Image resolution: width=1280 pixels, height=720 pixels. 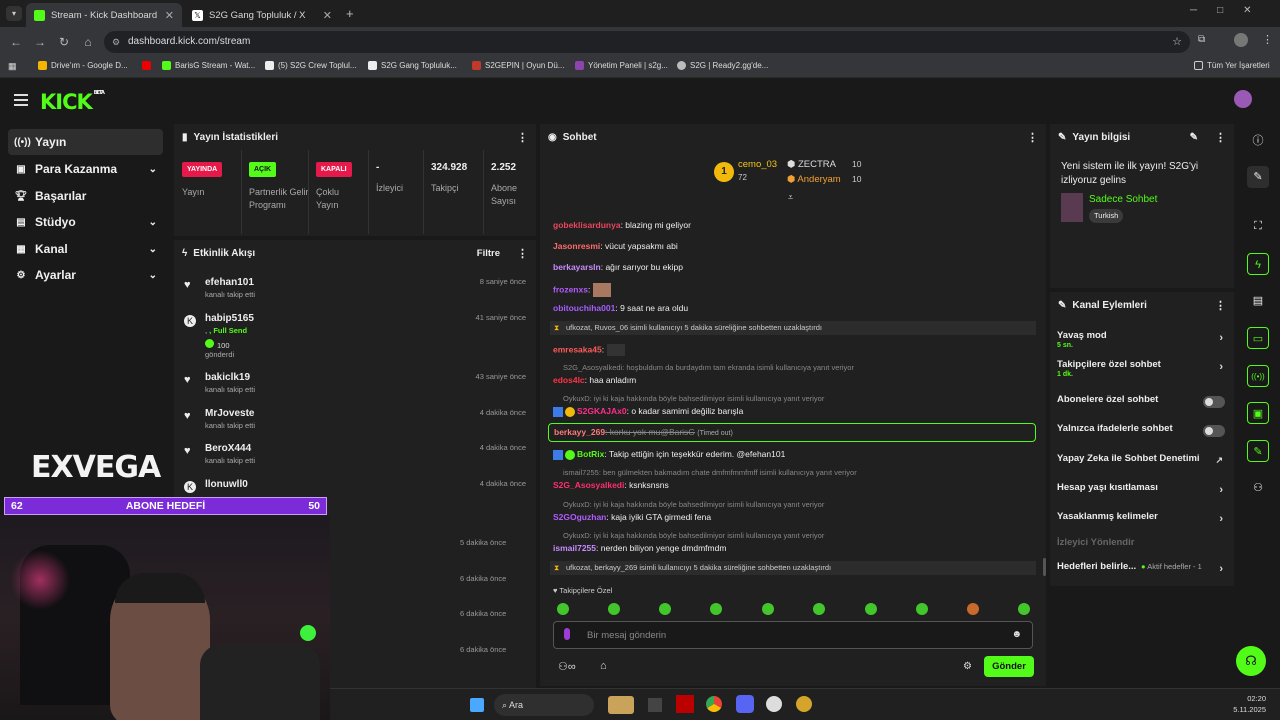 What do you see at coordinates (793, 635) in the screenshot?
I see `chat-input: Bir mesaj gönderin ☻` at bounding box center [793, 635].